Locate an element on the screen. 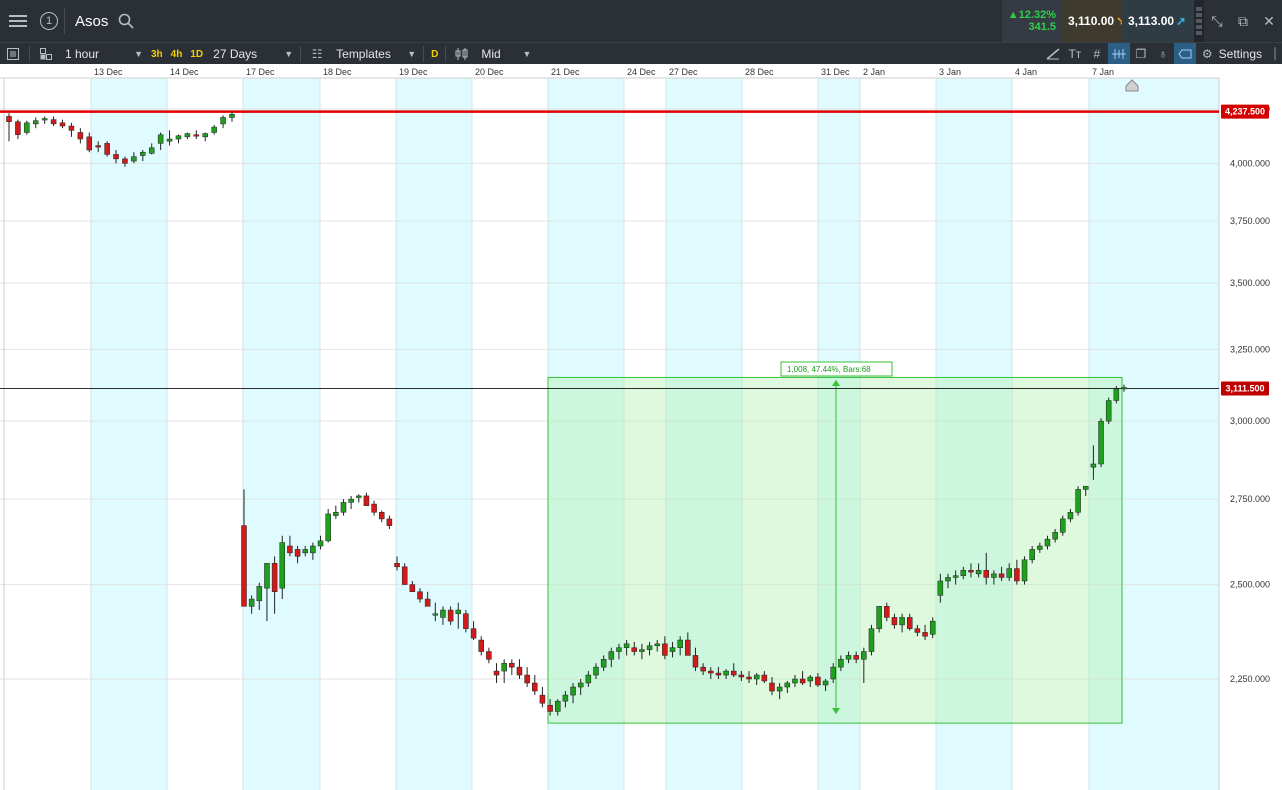  range-dropdown: 27 Days ▼ is located at coordinates (252, 54).